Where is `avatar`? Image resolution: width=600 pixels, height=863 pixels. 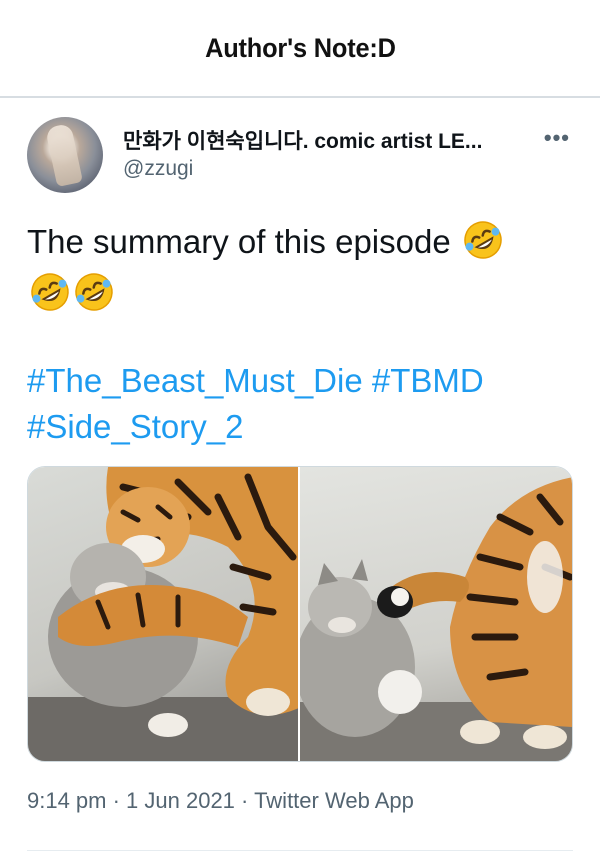
avatar is located at coordinates (65, 155).